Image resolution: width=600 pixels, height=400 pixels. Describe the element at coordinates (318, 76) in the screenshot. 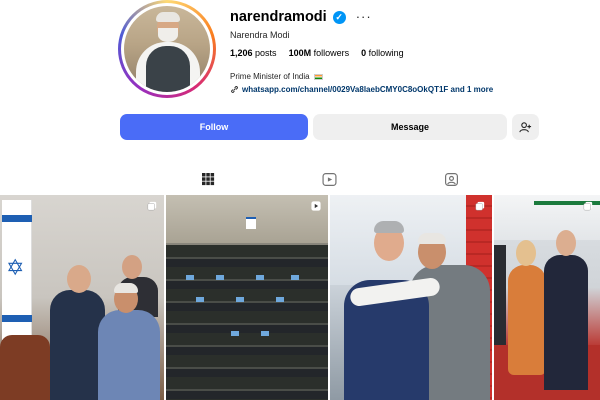

I see `india-flag-icon` at that location.